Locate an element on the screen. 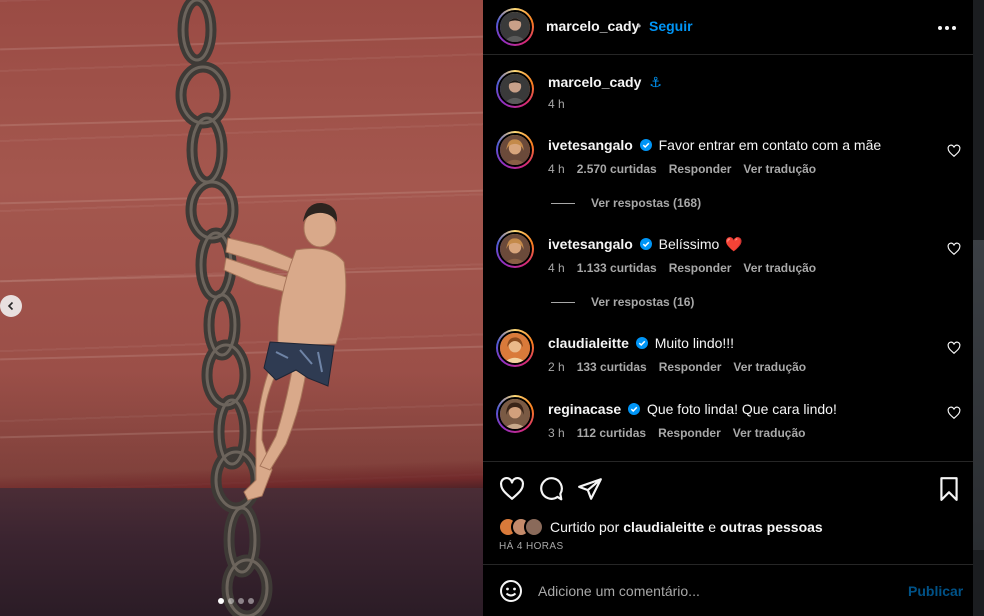 The width and height of the screenshot is (984, 616). caption: marcelo_cady ⚓ 4 h is located at coordinates (728, 90).